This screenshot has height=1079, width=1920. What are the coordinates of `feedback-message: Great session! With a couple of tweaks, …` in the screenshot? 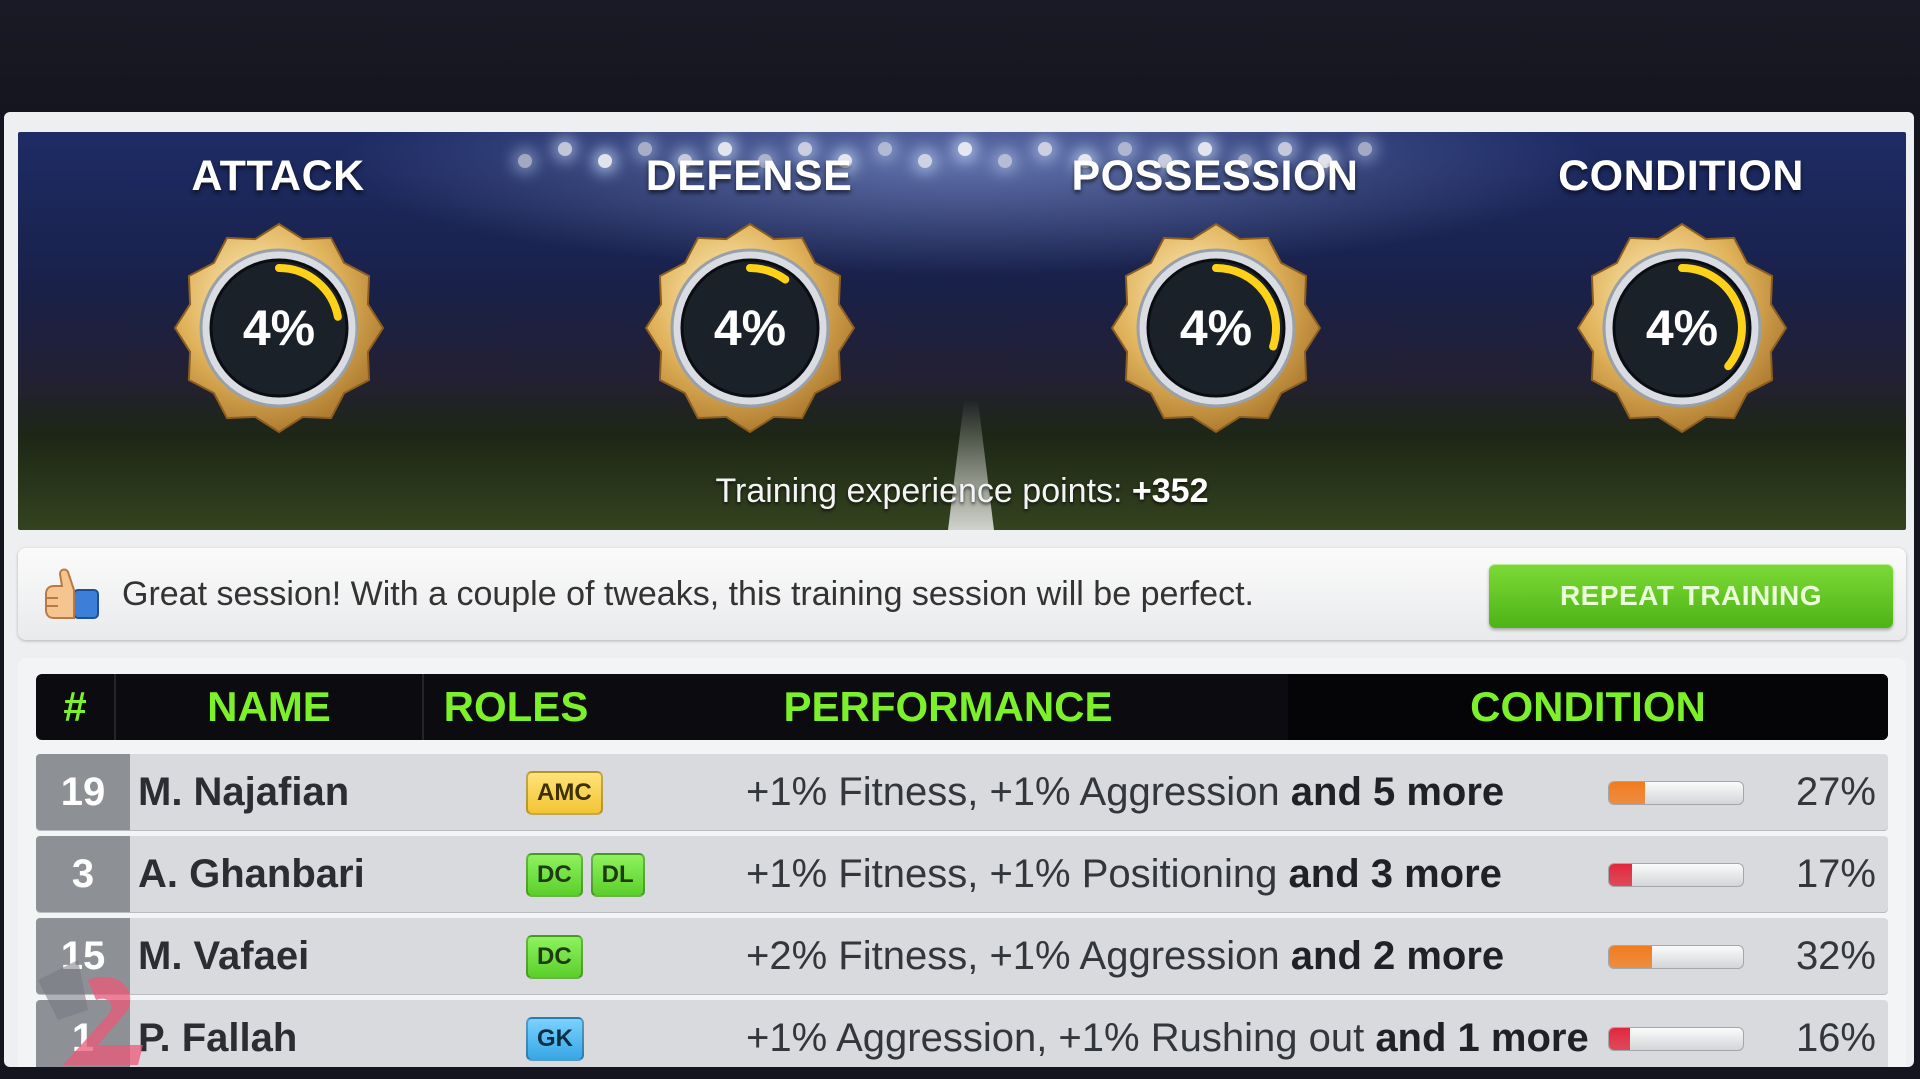 It's located at (688, 594).